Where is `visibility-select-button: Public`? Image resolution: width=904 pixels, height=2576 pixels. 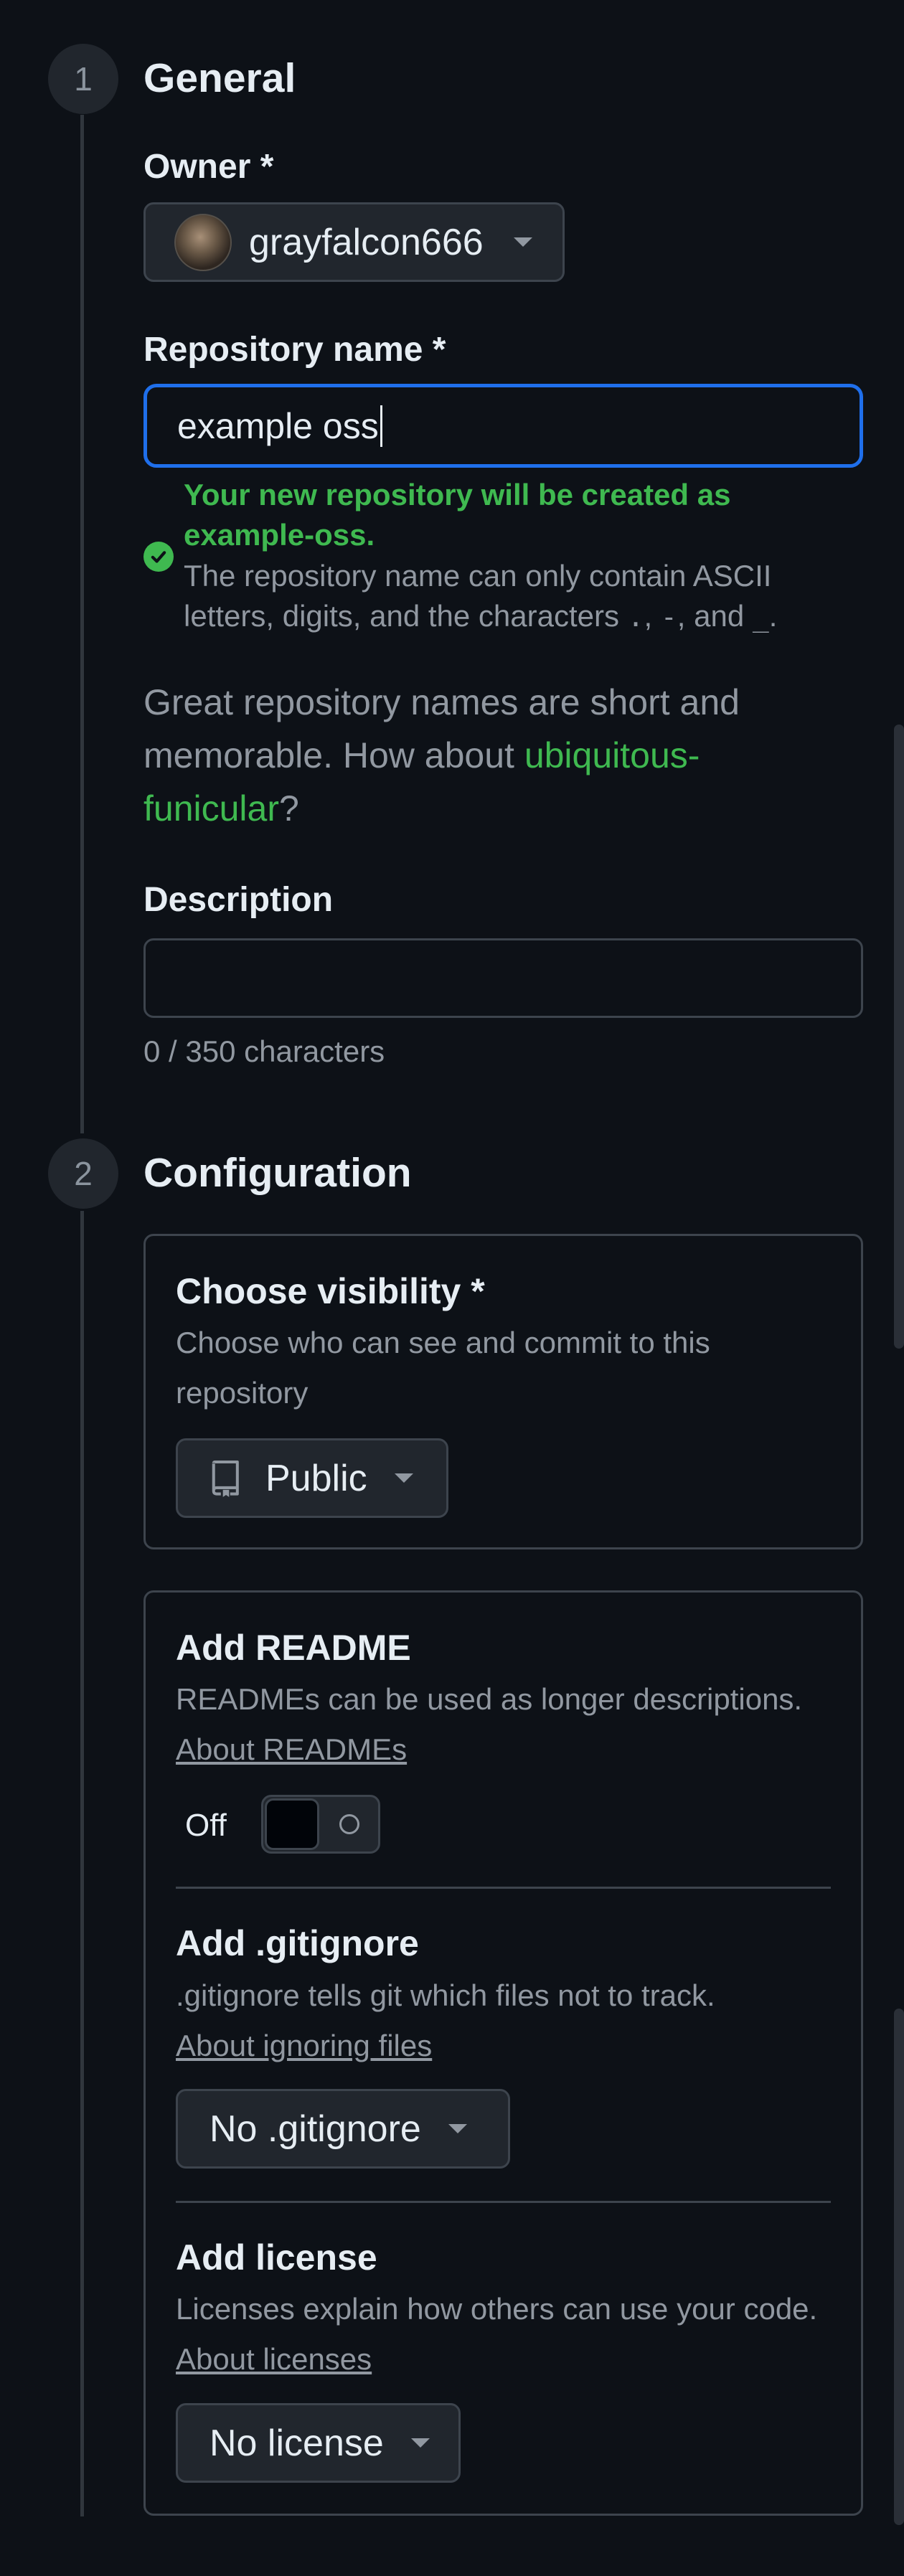
visibility-select-button: Public is located at coordinates (312, 1478).